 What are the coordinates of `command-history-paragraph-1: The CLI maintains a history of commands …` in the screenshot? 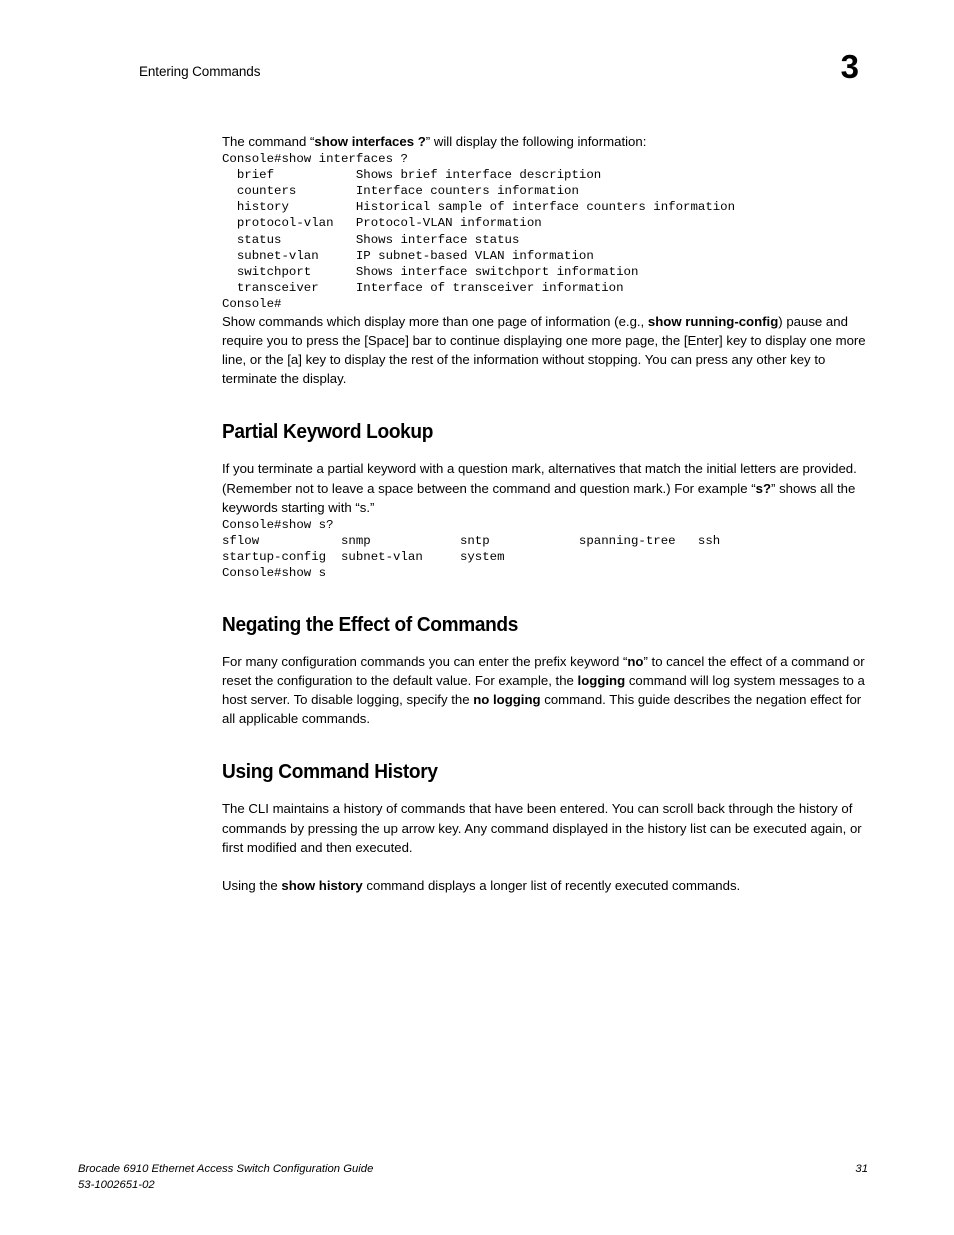 It's located at (542, 828).